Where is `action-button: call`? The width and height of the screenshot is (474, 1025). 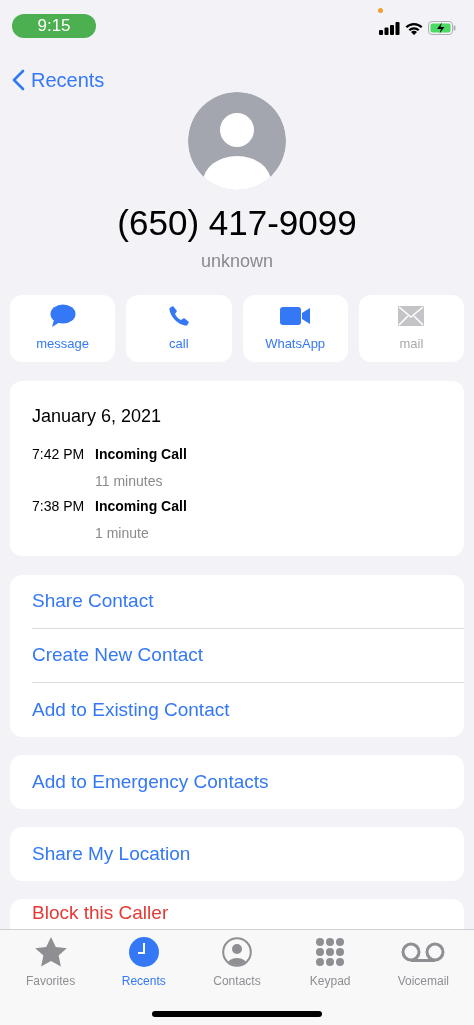 action-button: call is located at coordinates (179, 328).